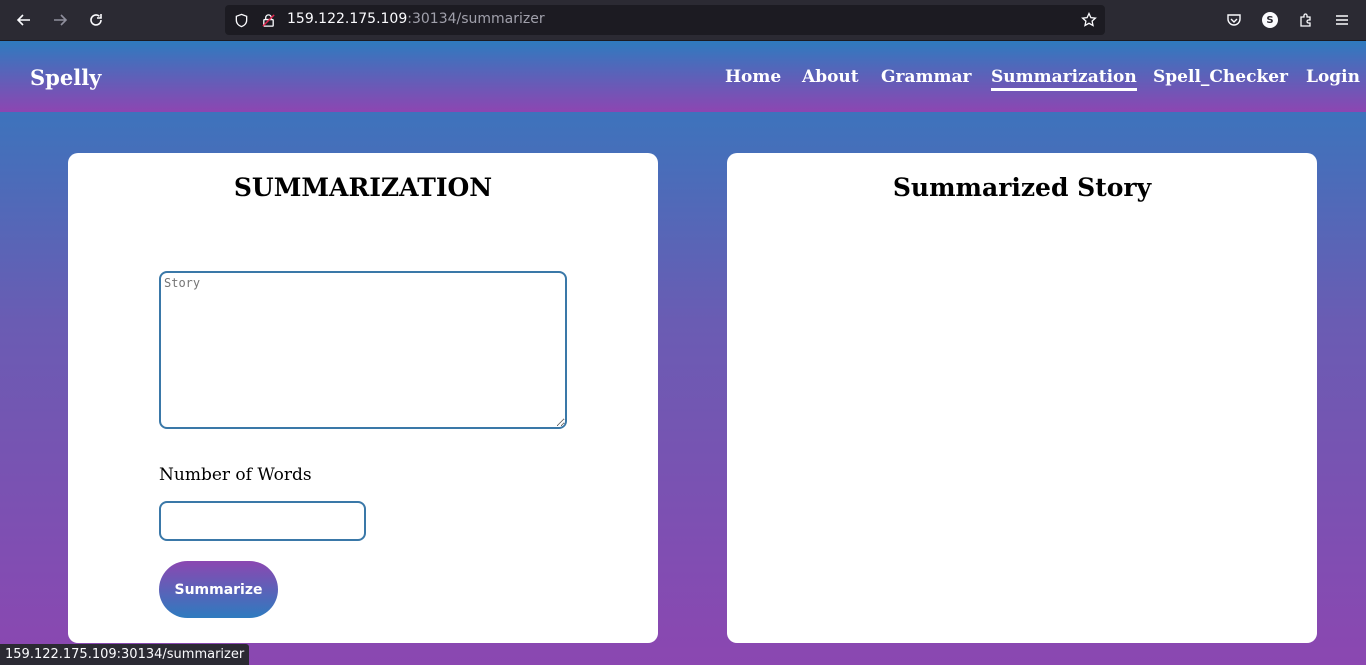 This screenshot has width=1366, height=665. What do you see at coordinates (1342, 20) in the screenshot?
I see `hamburger-menu-icon` at bounding box center [1342, 20].